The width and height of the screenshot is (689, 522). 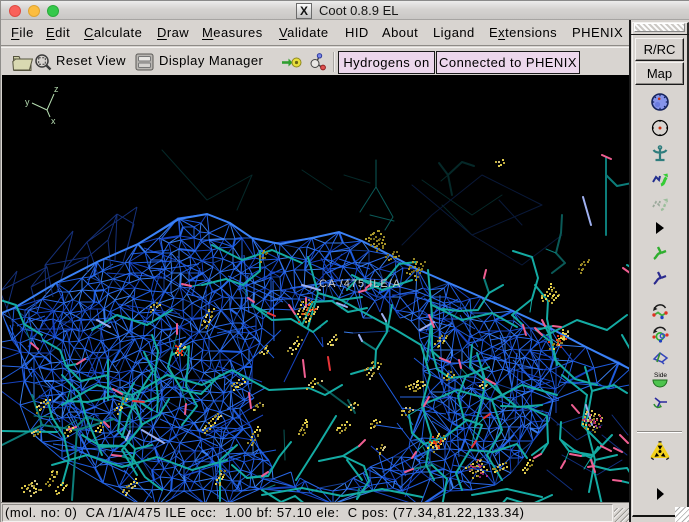 I want to click on svg-text: x, so click(x=53, y=121).